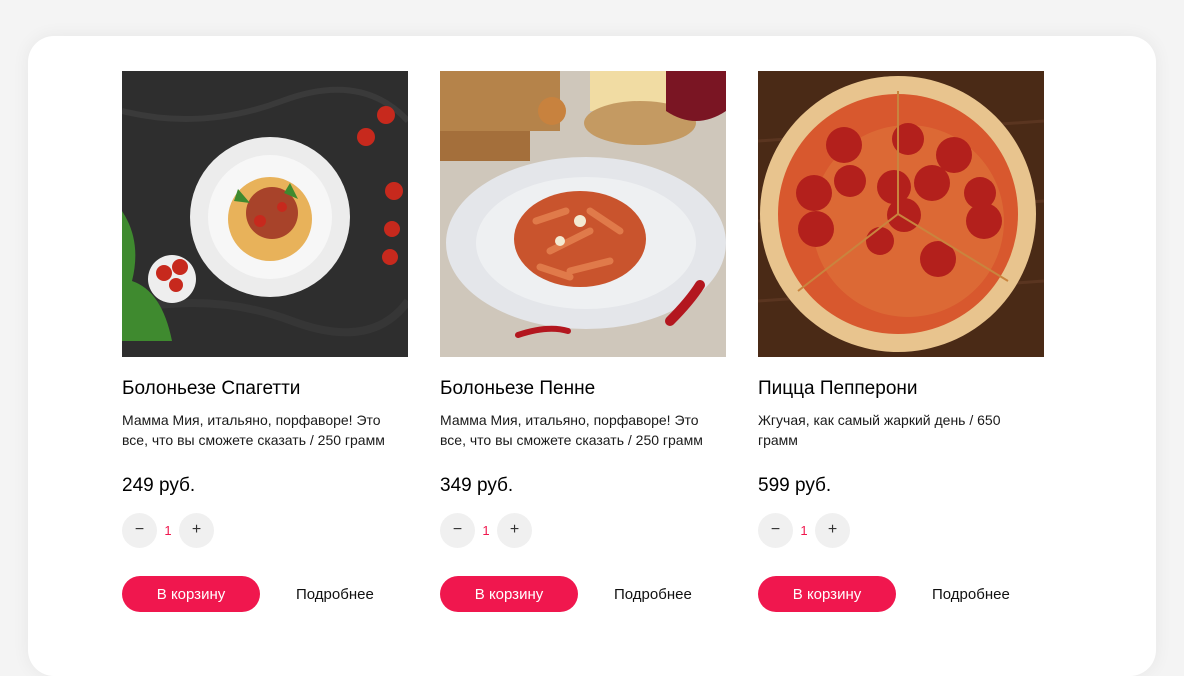  I want to click on pepperoni-pizza-photo, so click(901, 214).